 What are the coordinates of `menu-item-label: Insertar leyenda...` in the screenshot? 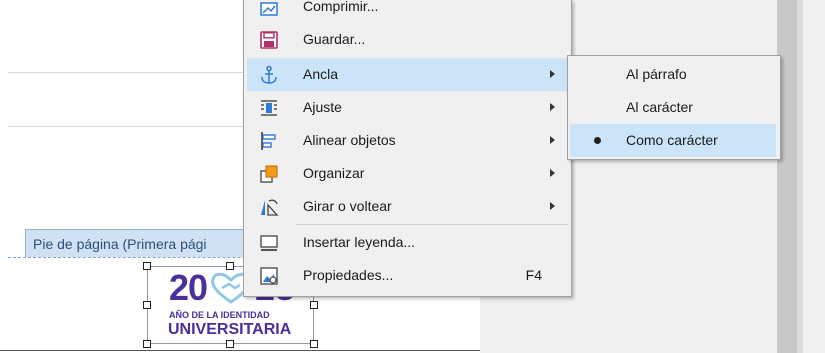 It's located at (359, 242).